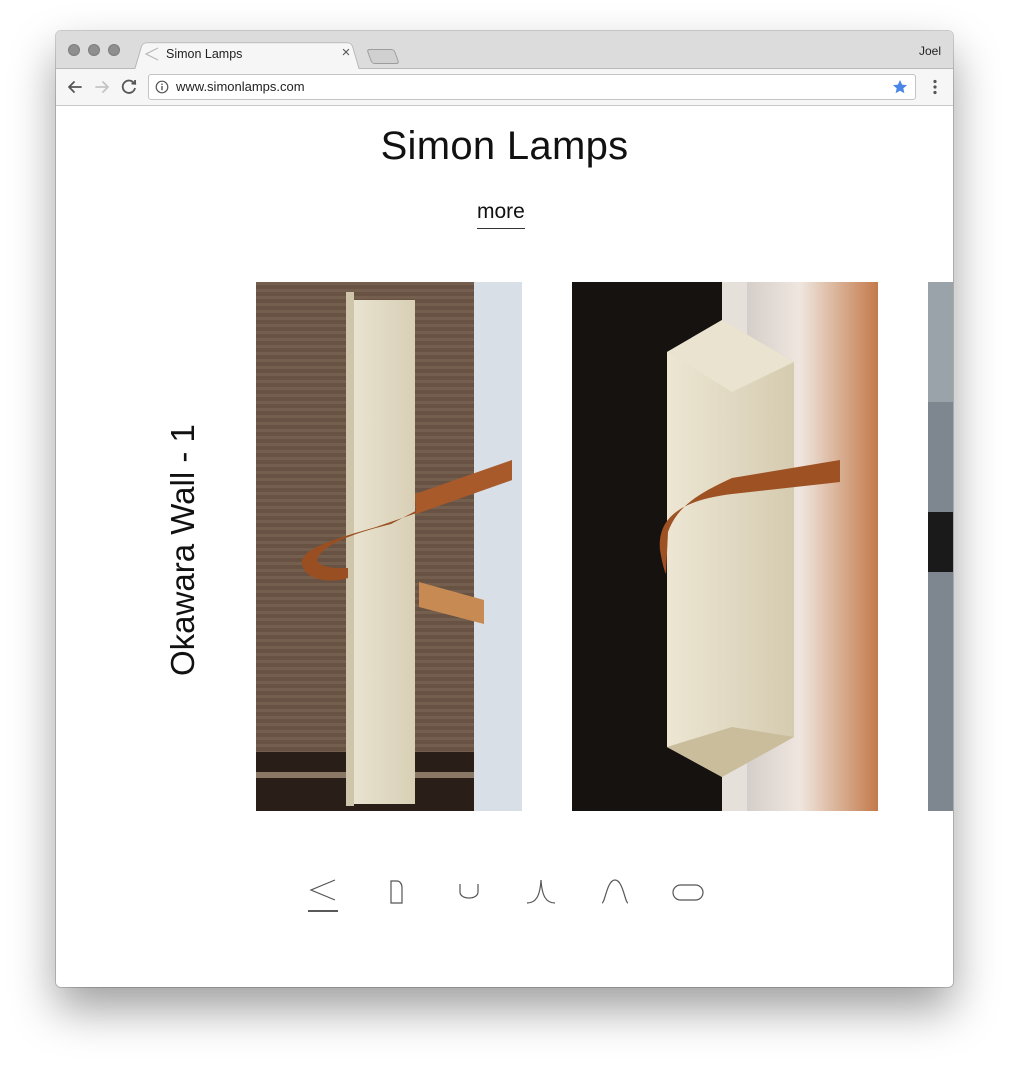  I want to click on tab-title: Simon Lamps, so click(204, 54).